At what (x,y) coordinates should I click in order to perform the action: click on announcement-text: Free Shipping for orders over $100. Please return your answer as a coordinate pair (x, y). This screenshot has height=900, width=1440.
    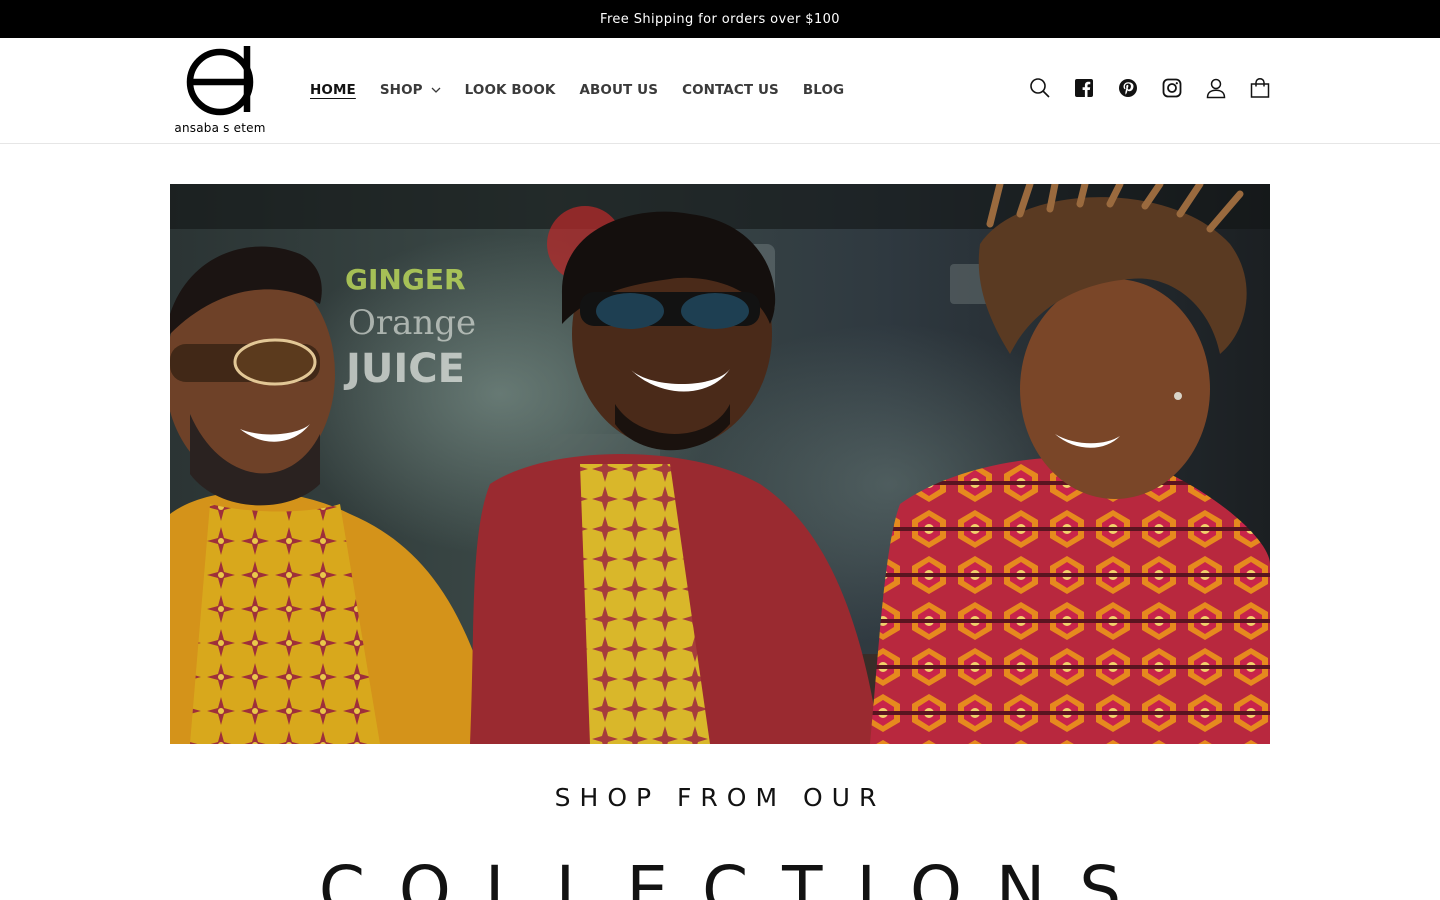
    Looking at the image, I should click on (720, 19).